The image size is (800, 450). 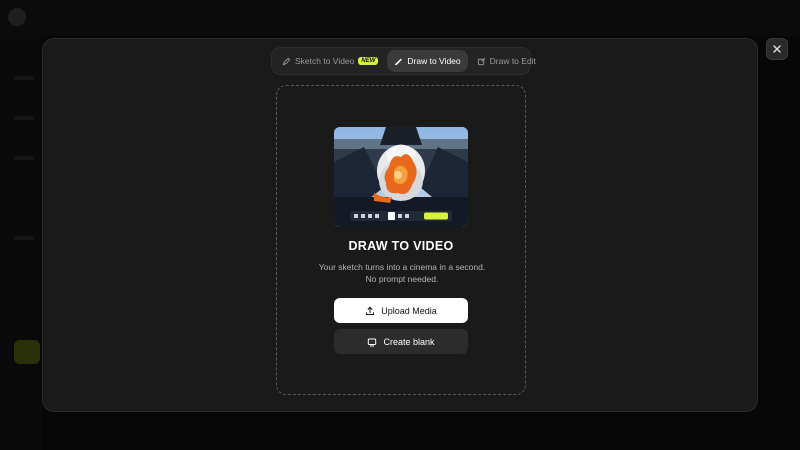 What do you see at coordinates (409, 310) in the screenshot?
I see `upload-media-label: Upload Media` at bounding box center [409, 310].